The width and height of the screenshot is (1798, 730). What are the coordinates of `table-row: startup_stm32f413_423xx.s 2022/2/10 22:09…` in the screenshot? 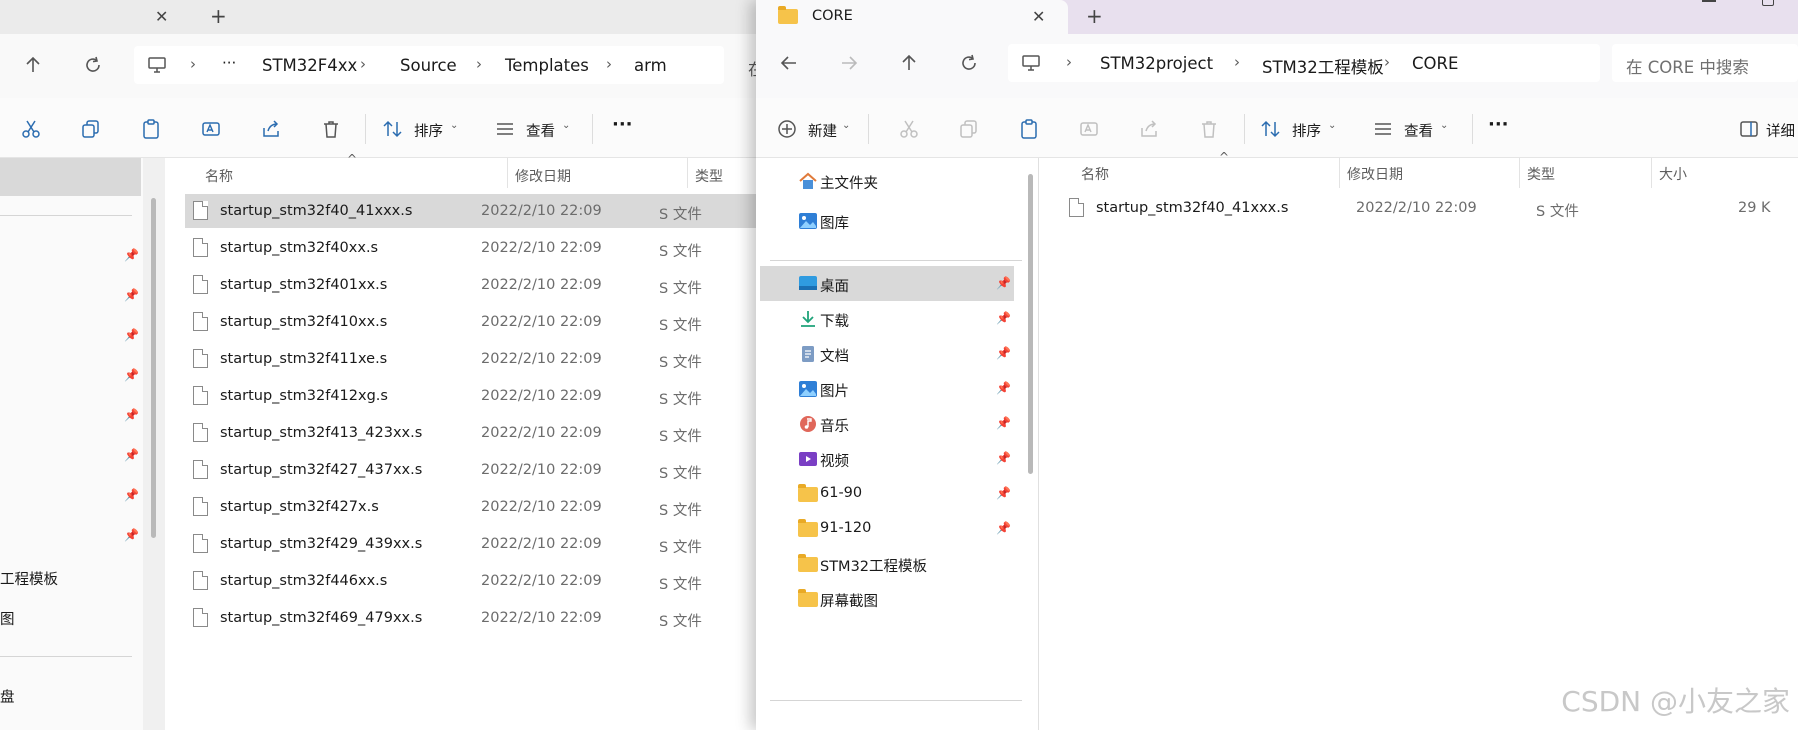 It's located at (470, 433).